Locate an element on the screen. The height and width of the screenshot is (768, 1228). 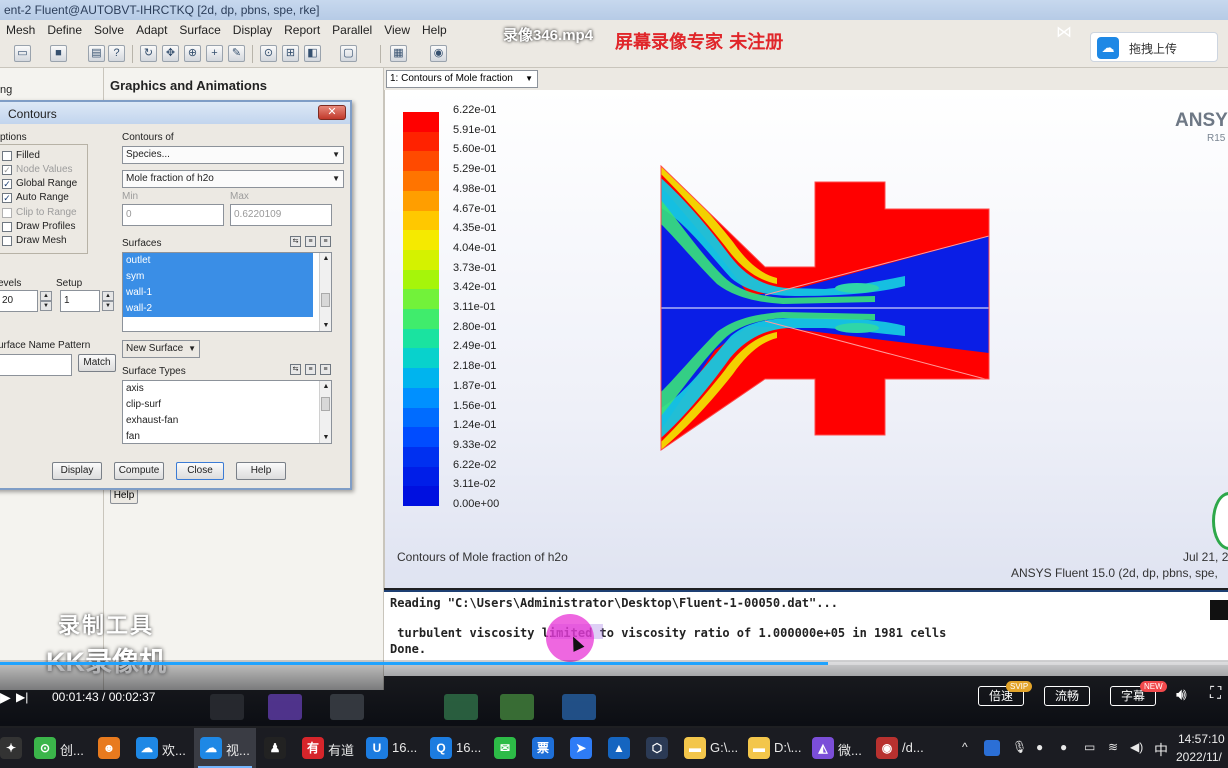
share-icon: ⋈ is located at coordinates (1064, 32).